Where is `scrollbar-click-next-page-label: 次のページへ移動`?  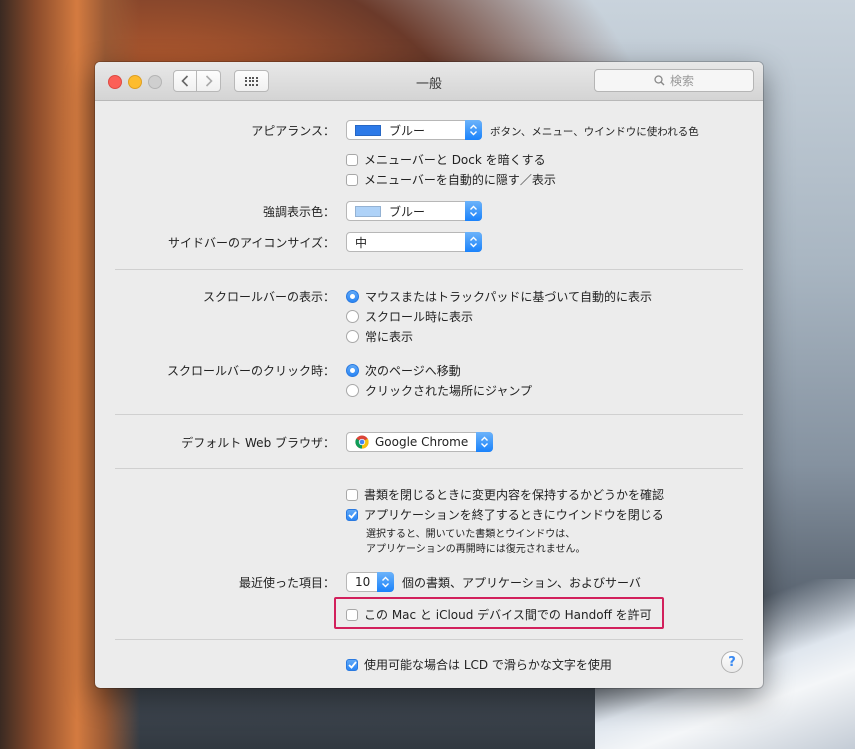 scrollbar-click-next-page-label: 次のページへ移動 is located at coordinates (413, 371).